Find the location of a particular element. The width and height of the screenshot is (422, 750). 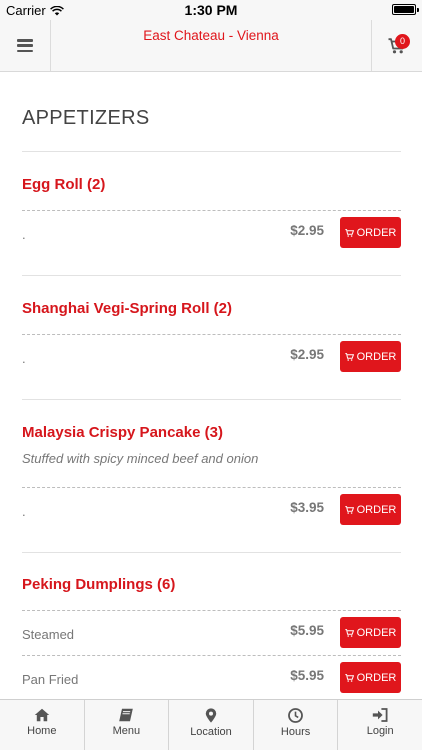

clock-icon is located at coordinates (295, 715).